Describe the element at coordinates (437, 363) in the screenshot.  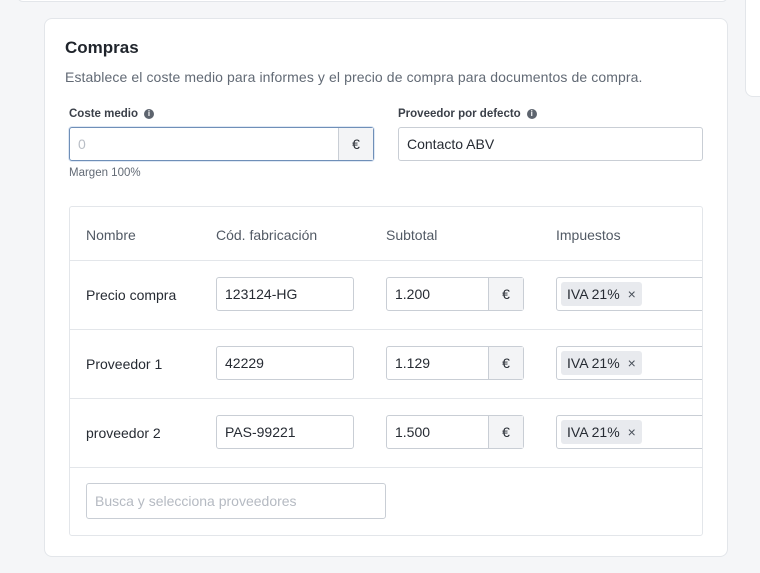
I see `subtotal-value: 1.129` at that location.